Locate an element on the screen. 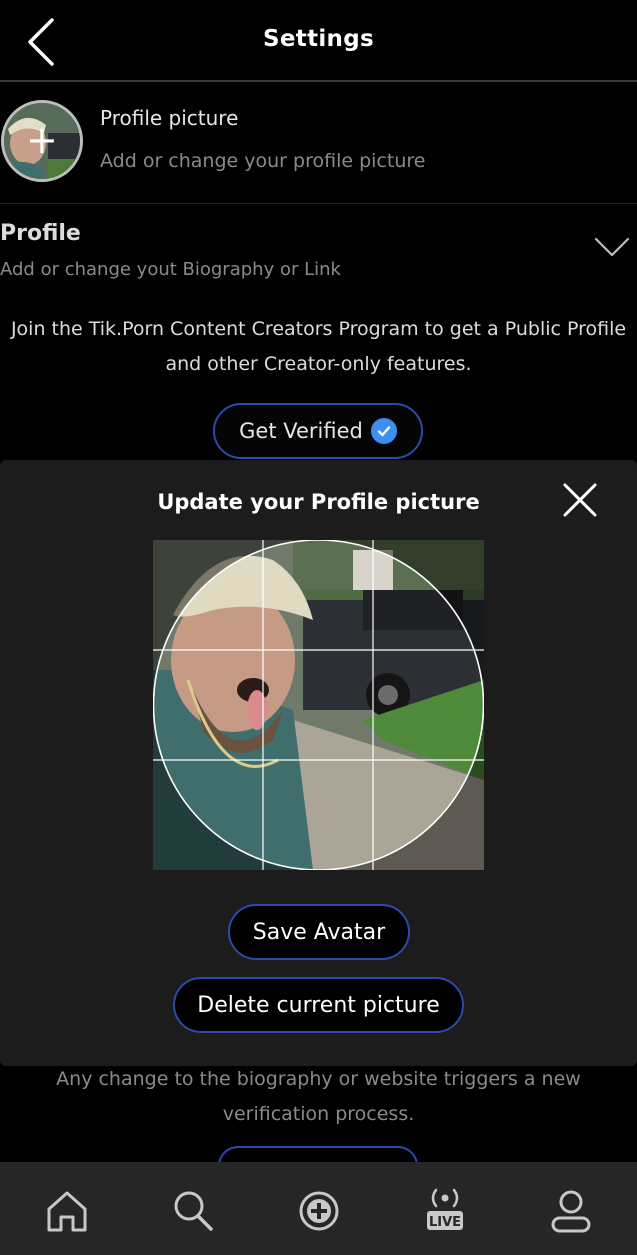 Image resolution: width=637 pixels, height=1255 pixels. plus-icon: + is located at coordinates (42, 140).